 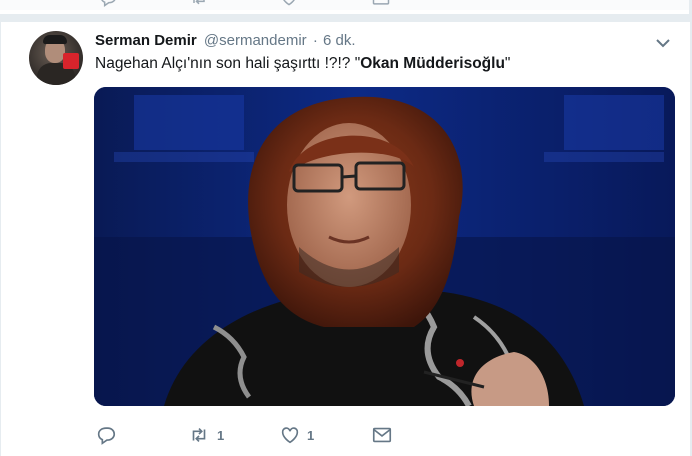 I want to click on like-count: 1, so click(x=311, y=435).